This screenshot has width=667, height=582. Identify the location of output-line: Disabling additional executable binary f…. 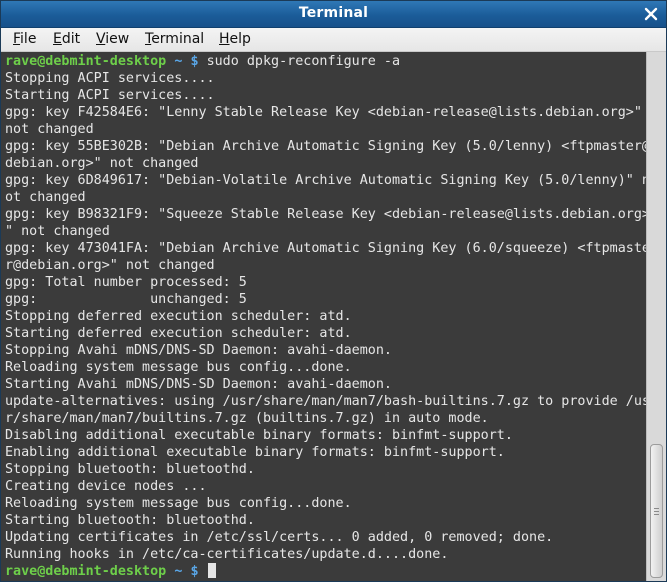
(259, 435).